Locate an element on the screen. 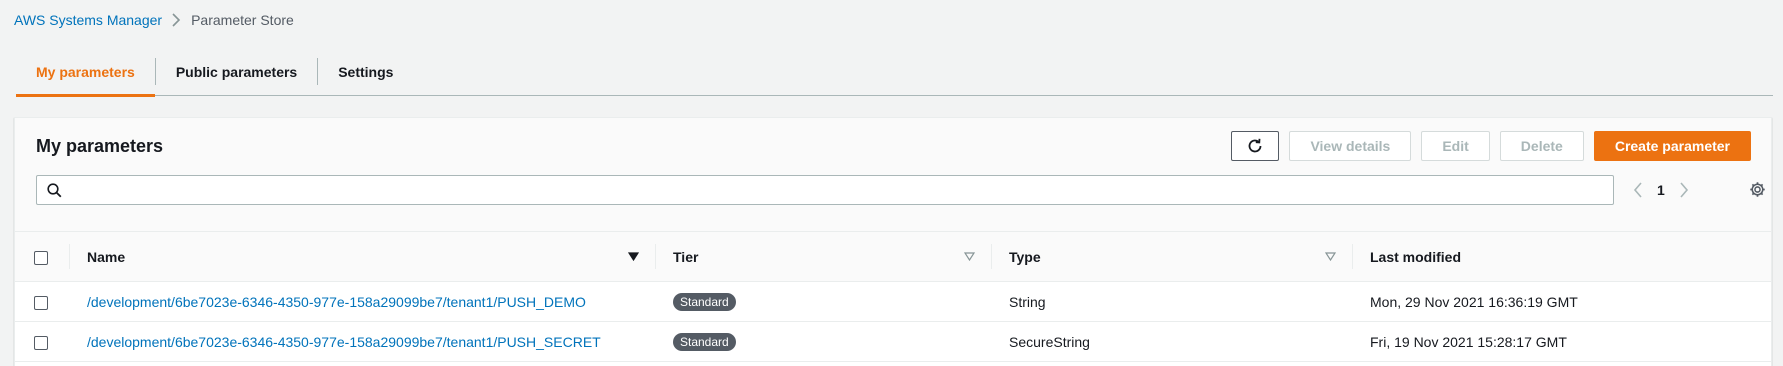  column-label: Name is located at coordinates (106, 256).